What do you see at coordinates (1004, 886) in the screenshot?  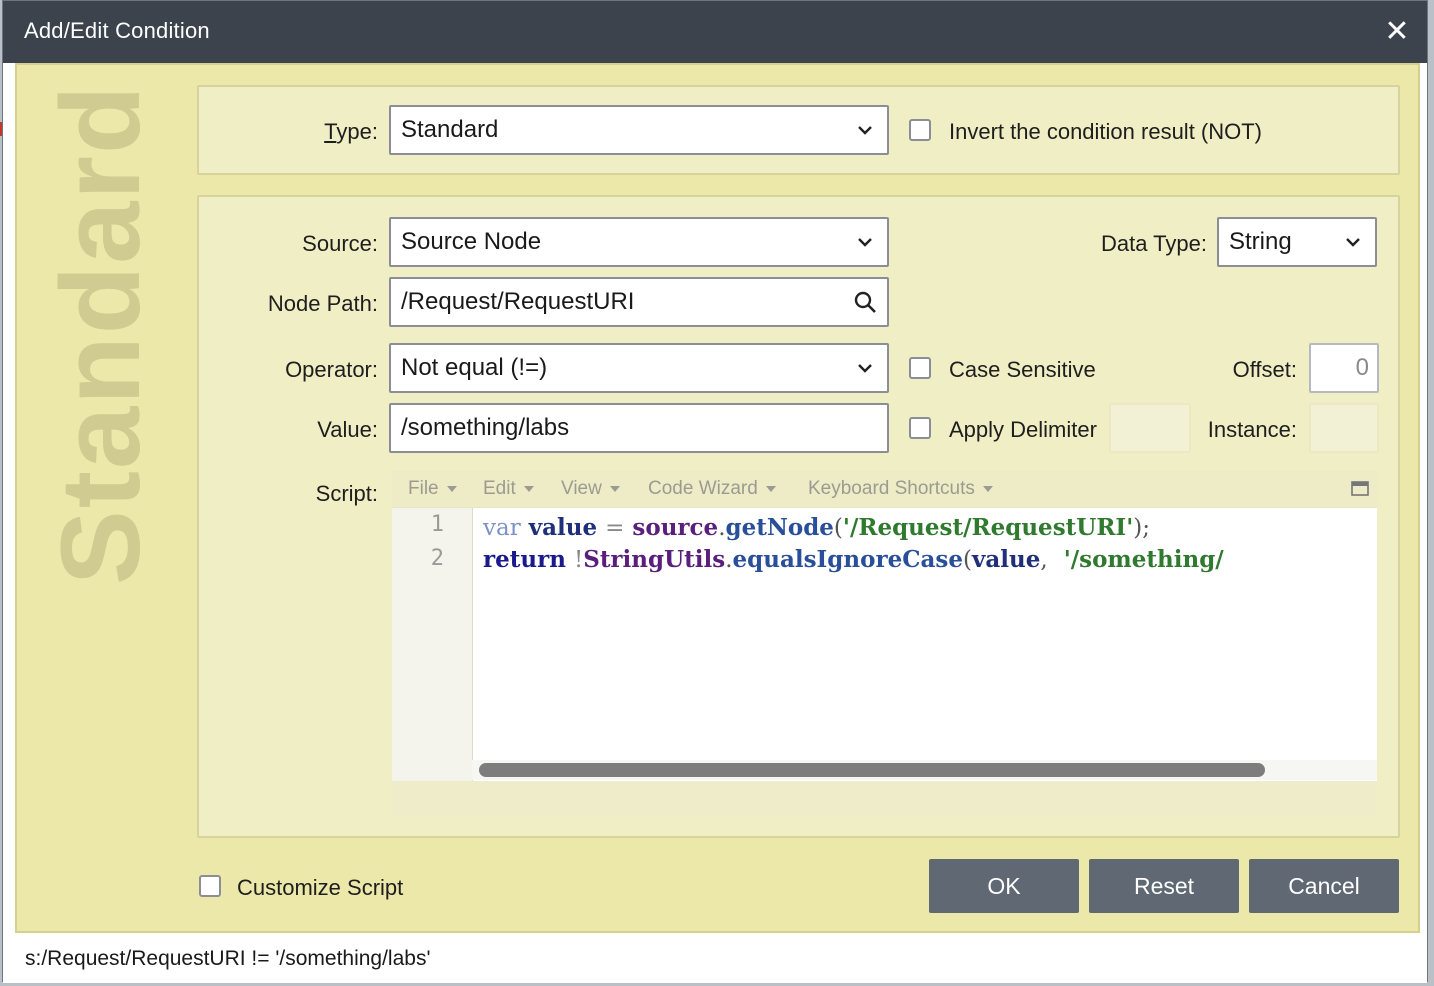 I see `ok-button: OK` at bounding box center [1004, 886].